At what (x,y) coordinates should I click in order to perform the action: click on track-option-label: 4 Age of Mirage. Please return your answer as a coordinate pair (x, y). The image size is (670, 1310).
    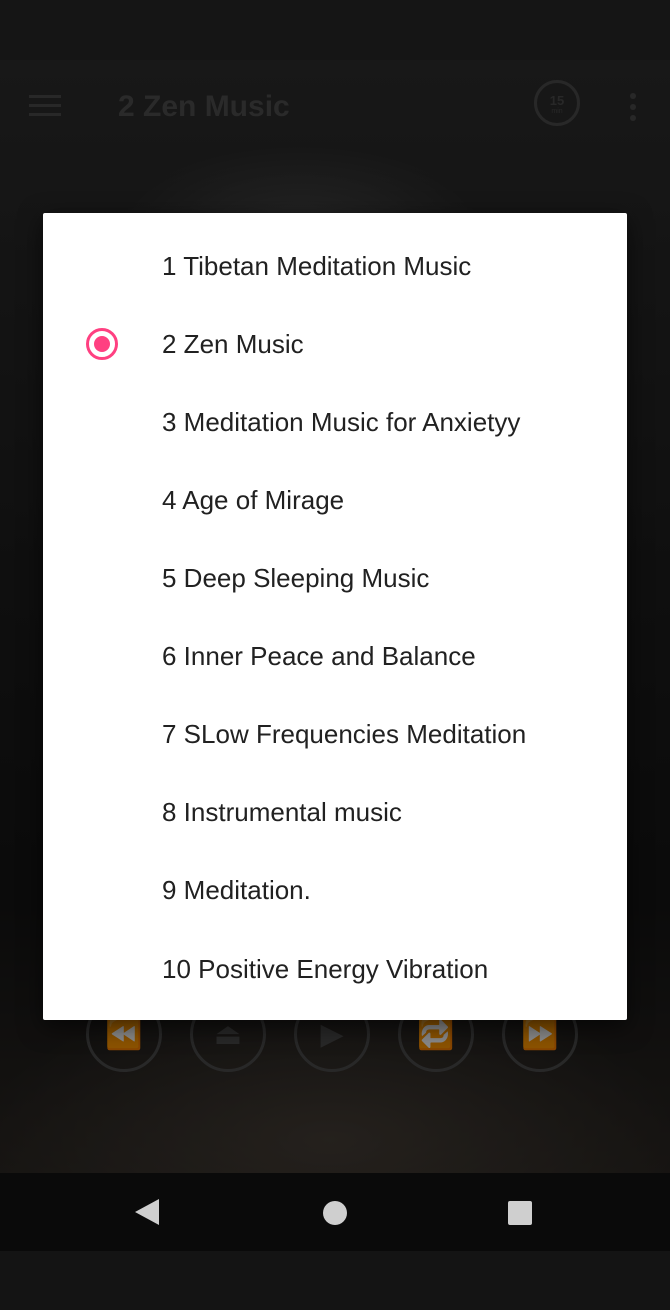
    Looking at the image, I should click on (253, 500).